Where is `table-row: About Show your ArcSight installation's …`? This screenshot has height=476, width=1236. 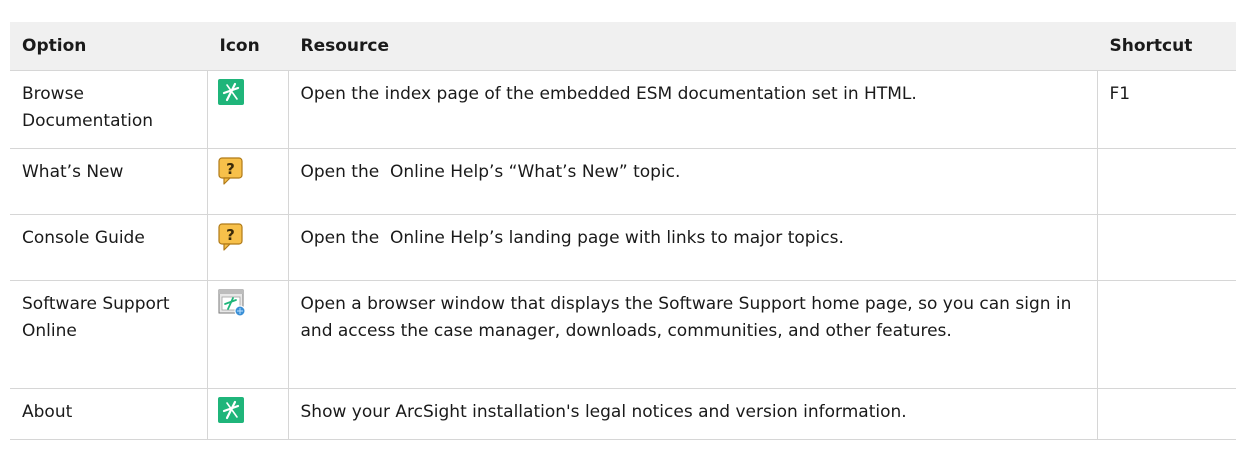 table-row: About Show your ArcSight installation's … is located at coordinates (623, 414).